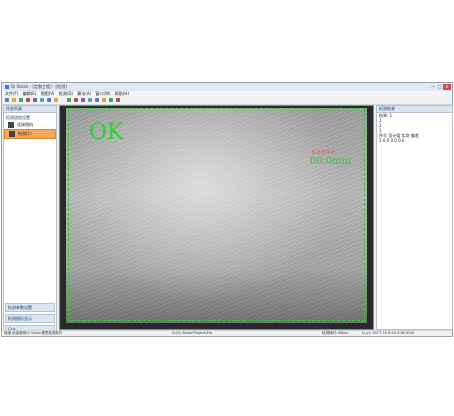  I want to click on save-icon, so click(21, 100).